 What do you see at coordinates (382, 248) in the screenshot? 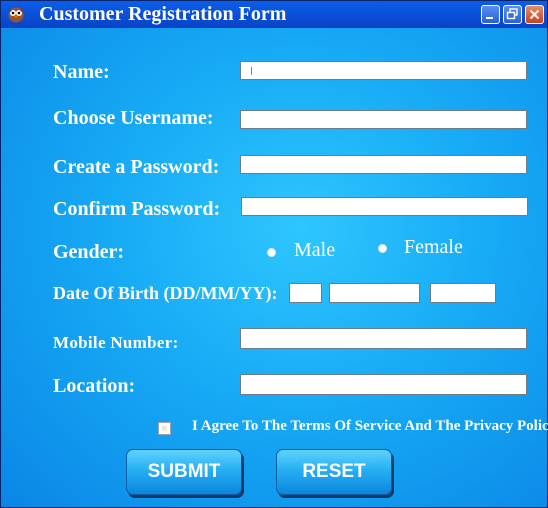
I see `gender-female-radio` at bounding box center [382, 248].